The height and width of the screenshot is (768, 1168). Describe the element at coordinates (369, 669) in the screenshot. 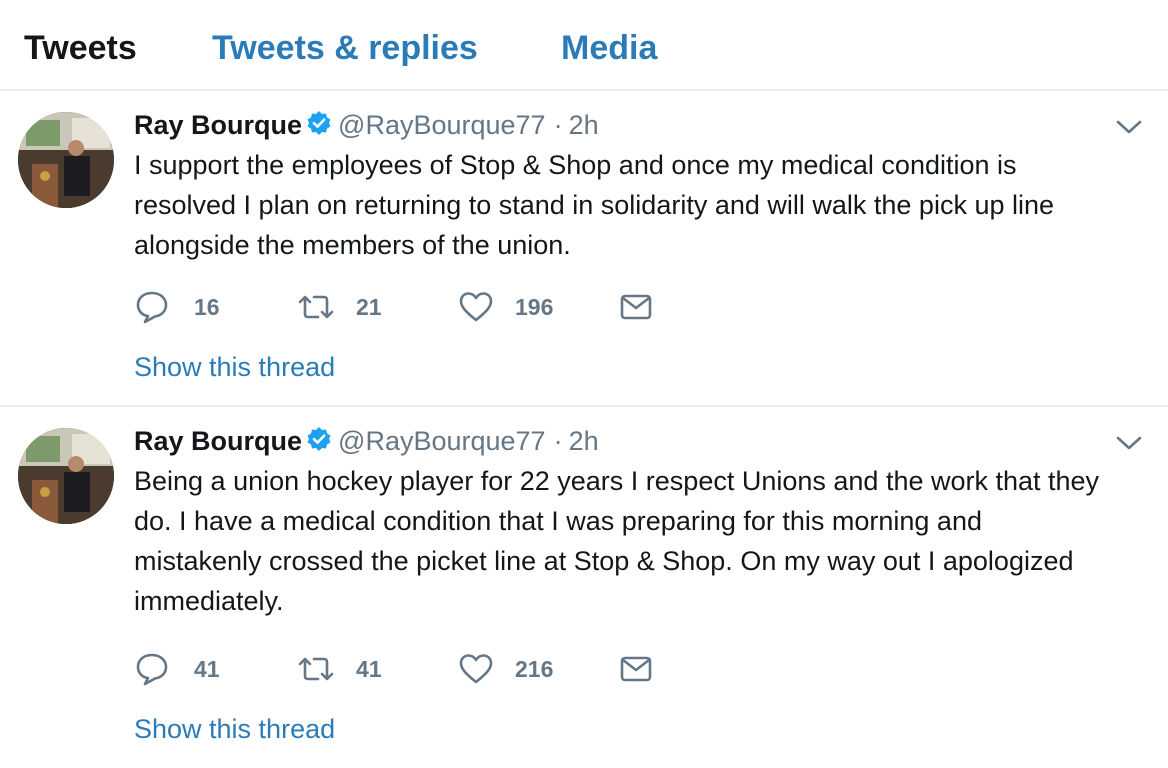

I see `retweet-count: 41` at that location.